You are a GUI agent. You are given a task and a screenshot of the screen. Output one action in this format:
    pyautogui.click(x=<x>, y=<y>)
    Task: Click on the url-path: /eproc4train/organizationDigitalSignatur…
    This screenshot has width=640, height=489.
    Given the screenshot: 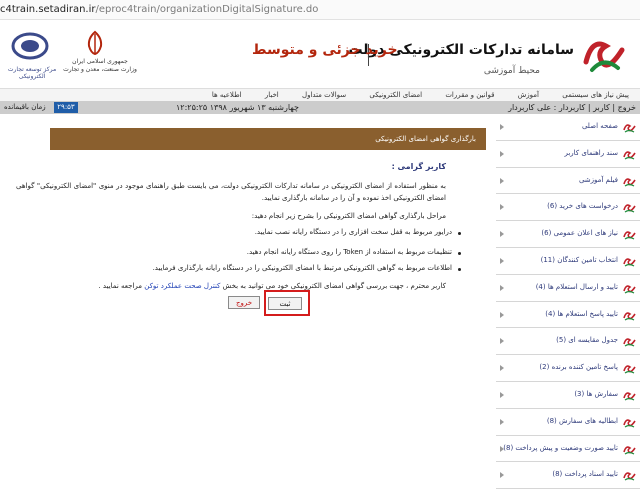 What is the action you would take?
    pyautogui.click(x=207, y=9)
    